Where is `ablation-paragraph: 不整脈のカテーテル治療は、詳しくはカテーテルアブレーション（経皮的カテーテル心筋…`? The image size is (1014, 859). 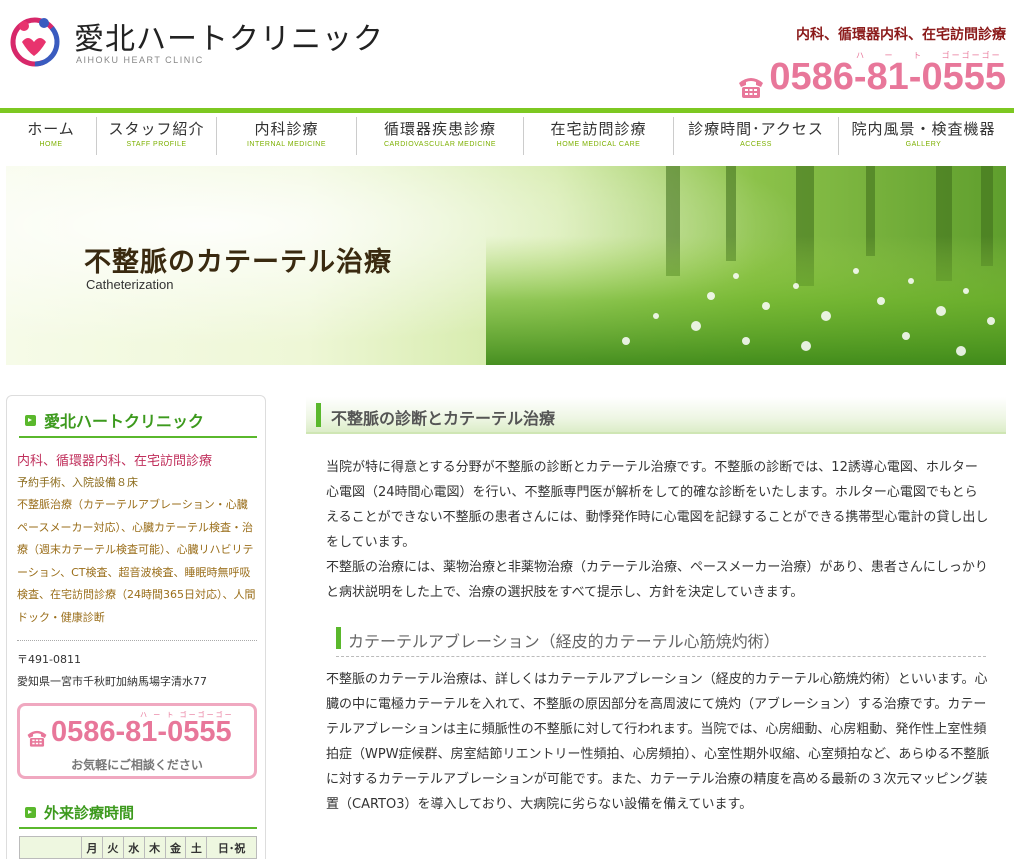
ablation-paragraph: 不整脈のカテーテル治療は、詳しくはカテーテルアブレーション（経皮的カテーテル心筋… is located at coordinates (658, 742).